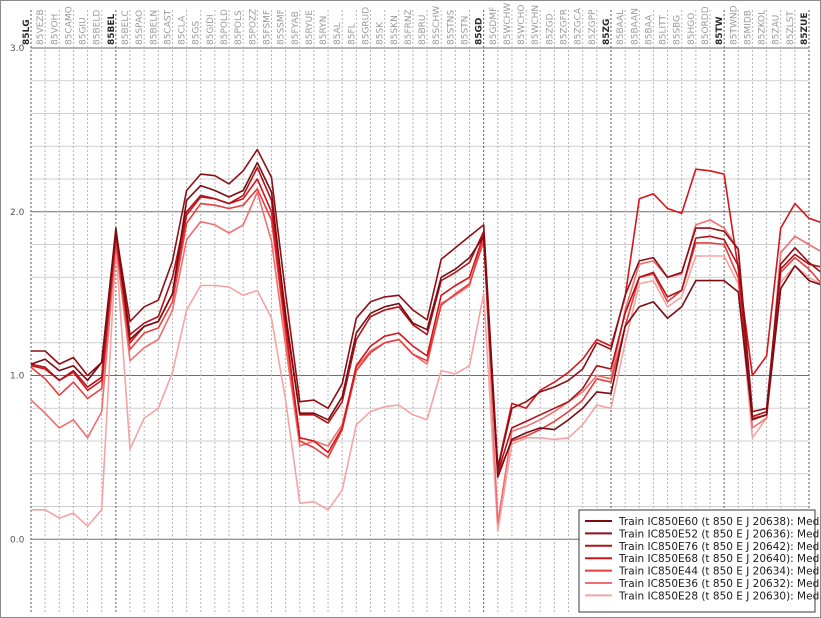 The height and width of the screenshot is (618, 821). What do you see at coordinates (565, 27) in the screenshot?
I see `station-label: 85ZGFR` at bounding box center [565, 27].